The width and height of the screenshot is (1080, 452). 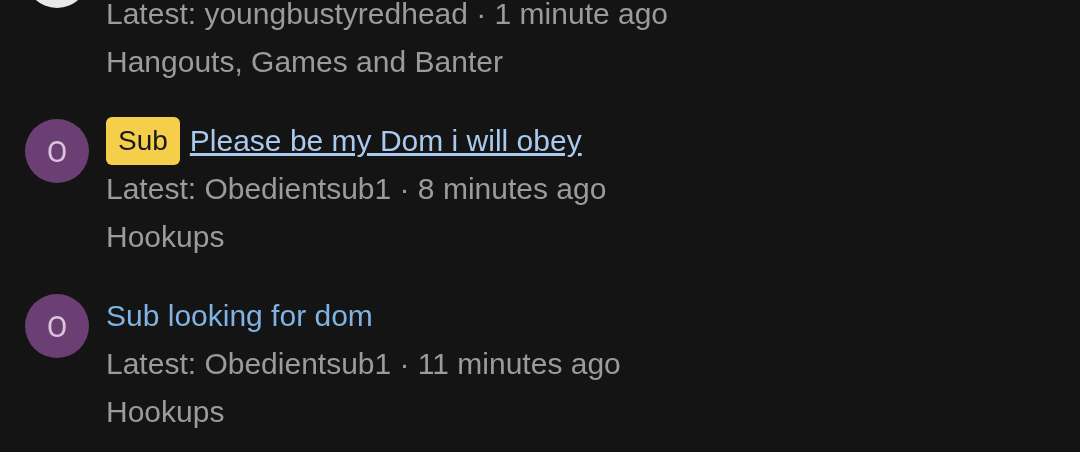 I want to click on latest-activity: Latest: Obedientsub1 · 8 minutes ago, so click(x=356, y=189).